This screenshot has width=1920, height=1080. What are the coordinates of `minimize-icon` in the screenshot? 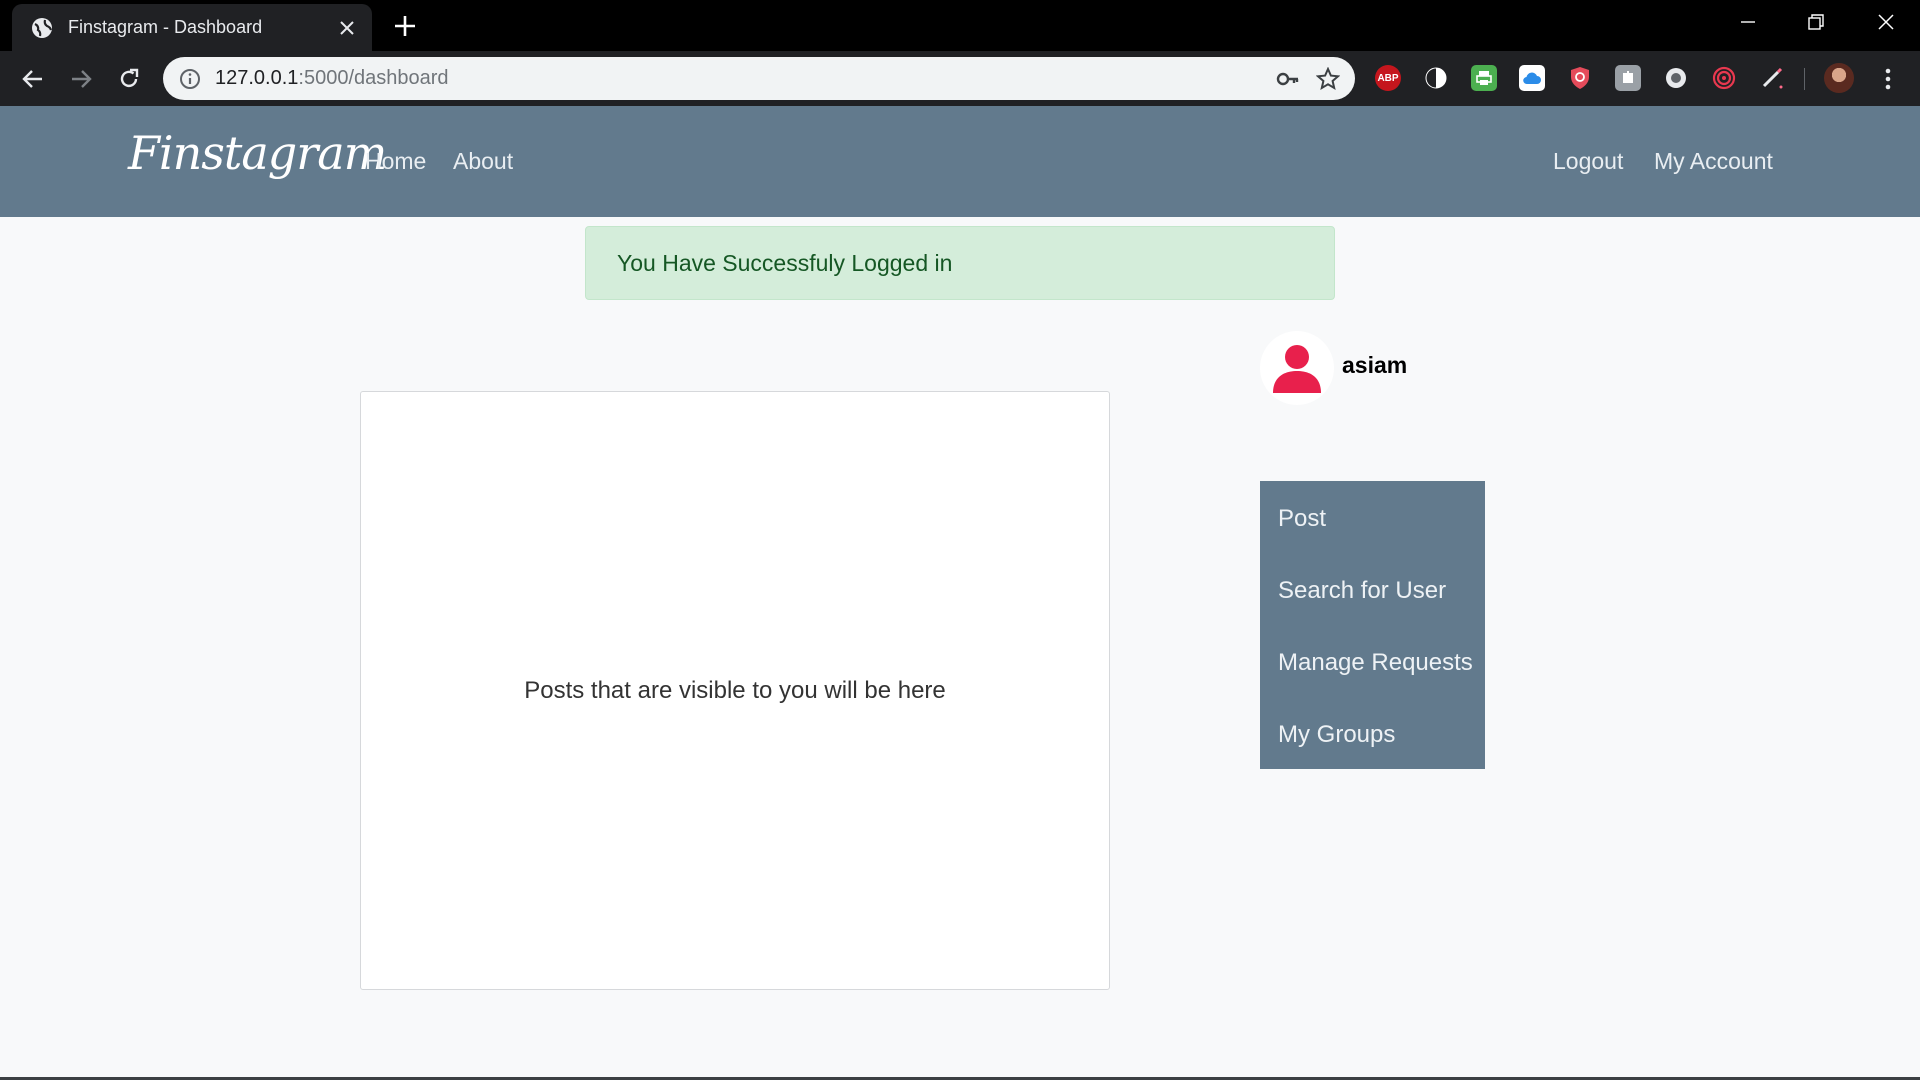 It's located at (1748, 22).